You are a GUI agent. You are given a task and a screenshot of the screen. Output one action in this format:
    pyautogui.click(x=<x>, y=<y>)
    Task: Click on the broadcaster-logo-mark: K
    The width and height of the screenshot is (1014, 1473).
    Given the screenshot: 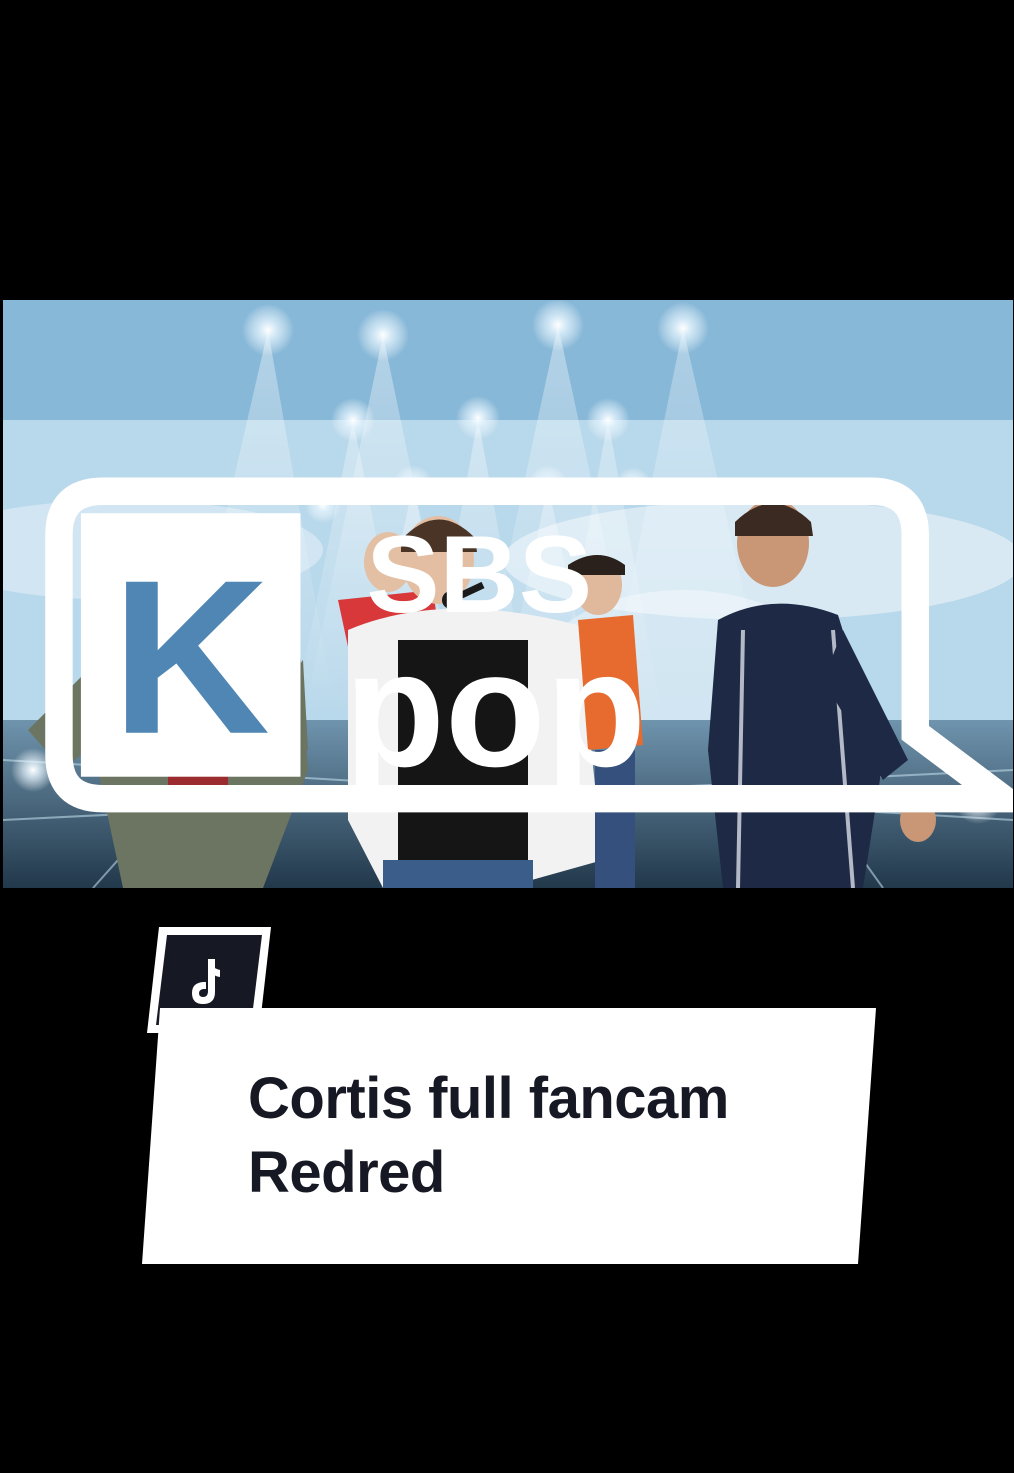 What is the action you would take?
    pyautogui.click(x=190, y=657)
    